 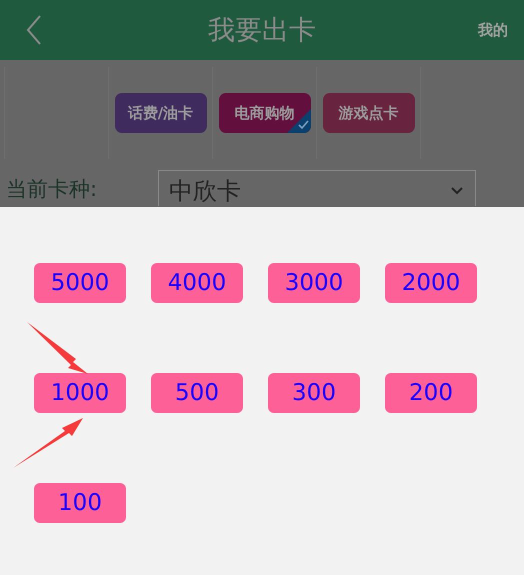 I want to click on amount-button: 4000, so click(x=197, y=283).